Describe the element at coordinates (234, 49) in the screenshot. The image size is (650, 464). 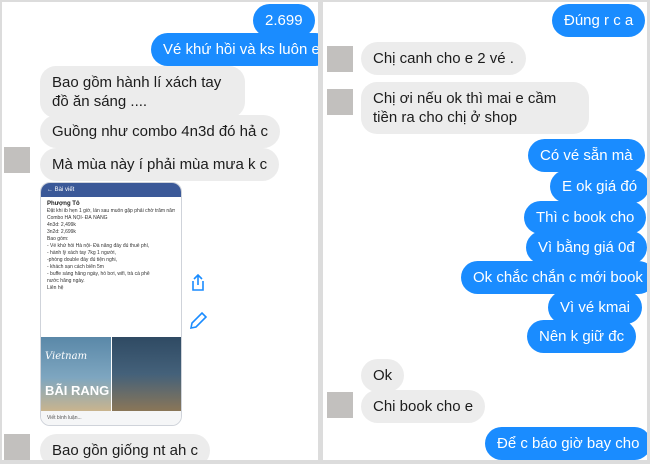
I see `message-bubble-outgoing: Vé khứ hồi và ks luôn e` at that location.